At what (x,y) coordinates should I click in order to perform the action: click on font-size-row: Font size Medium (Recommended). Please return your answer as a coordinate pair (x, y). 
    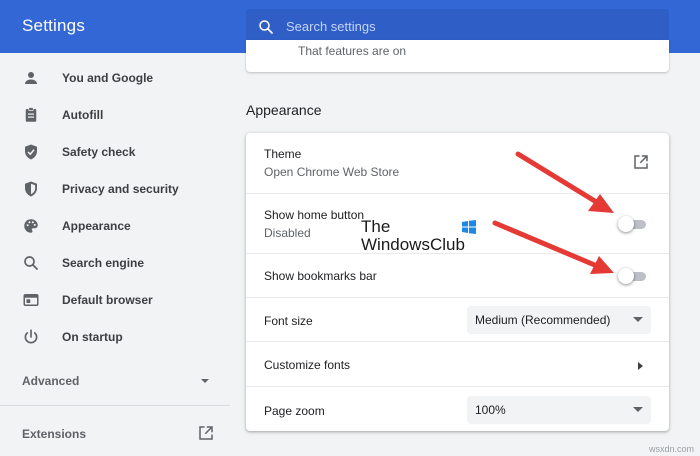
    Looking at the image, I should click on (457, 319).